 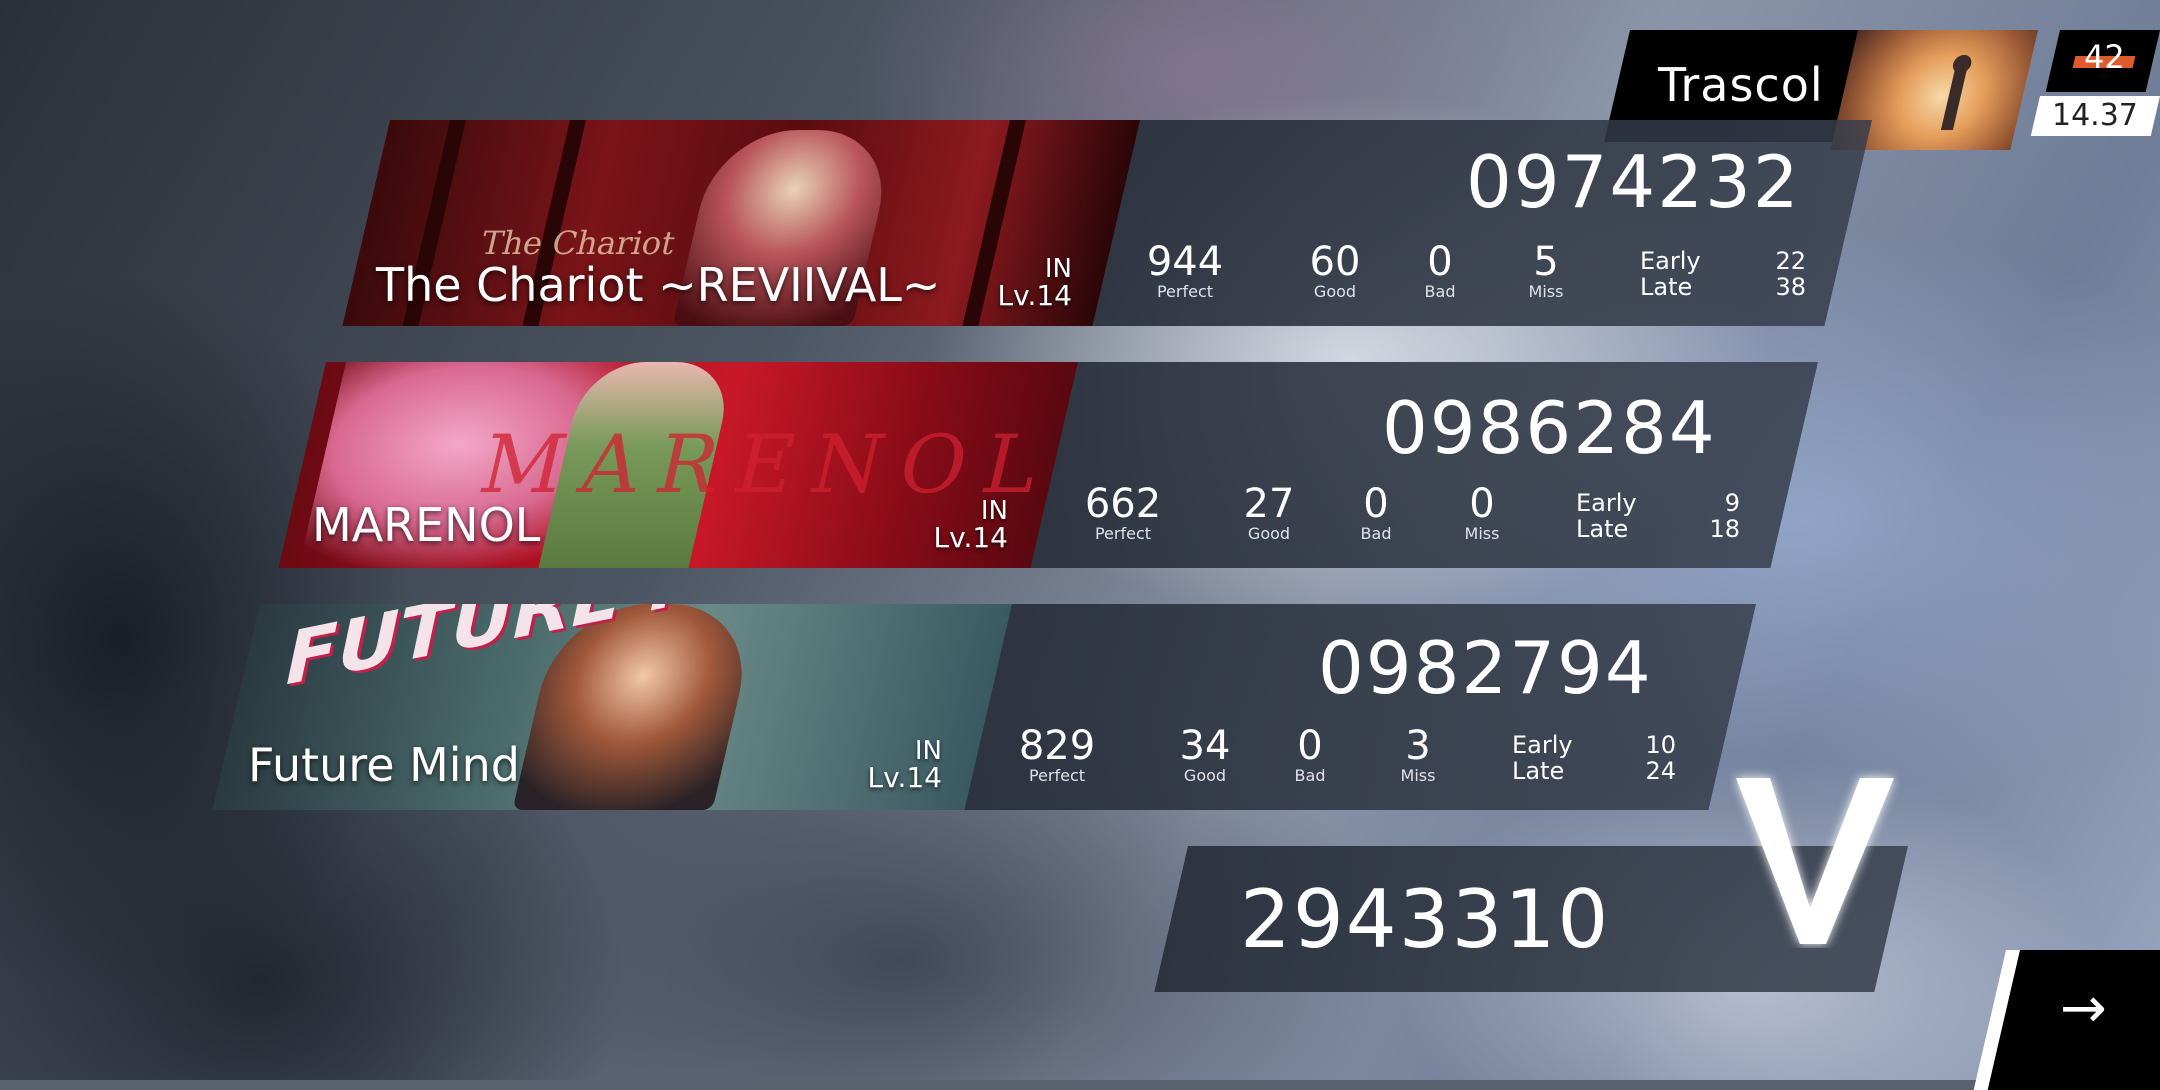 What do you see at coordinates (1633, 182) in the screenshot?
I see `song-score: 0974232` at bounding box center [1633, 182].